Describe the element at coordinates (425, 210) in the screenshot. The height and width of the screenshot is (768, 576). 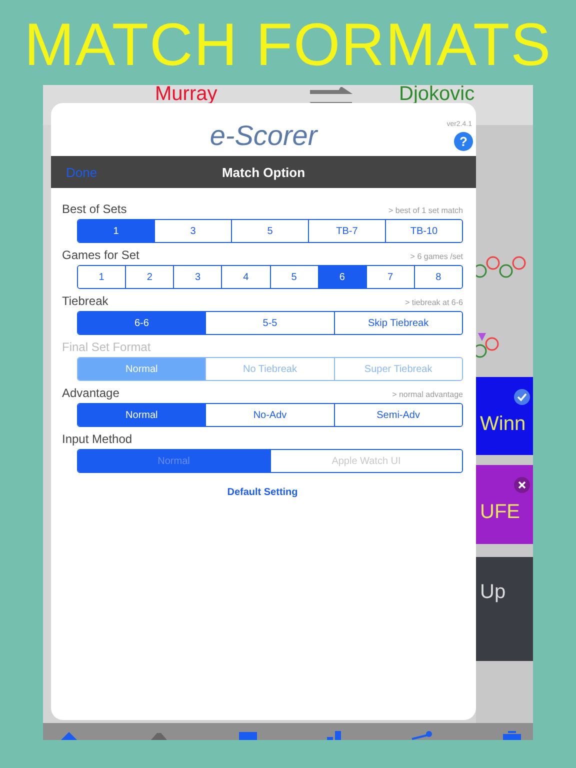
I see `setting-hint: > best of 1 set match` at that location.